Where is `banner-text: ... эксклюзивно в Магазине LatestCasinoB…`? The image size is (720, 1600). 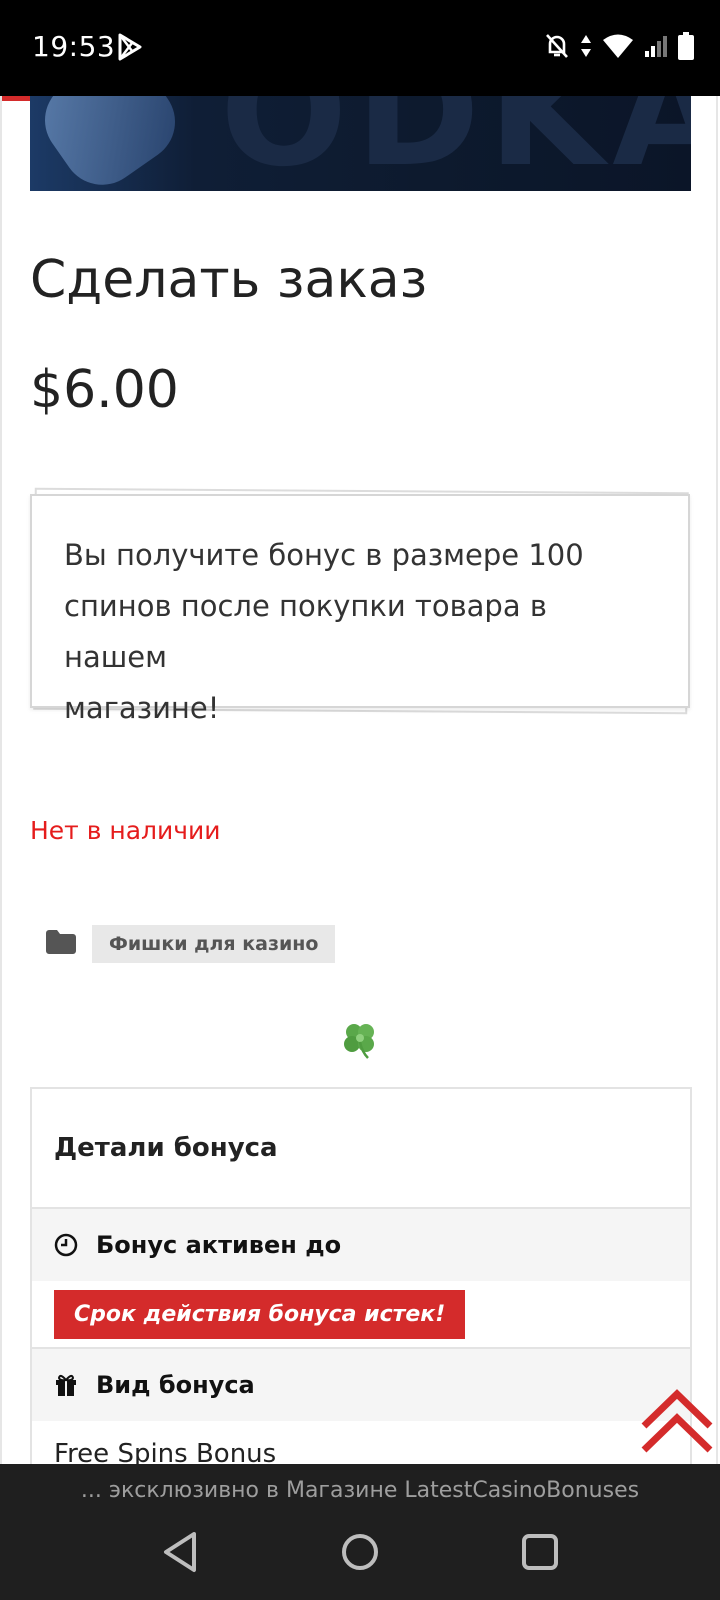 banner-text: ... эксклюзивно в Магазине LatestCasinoB… is located at coordinates (360, 1490).